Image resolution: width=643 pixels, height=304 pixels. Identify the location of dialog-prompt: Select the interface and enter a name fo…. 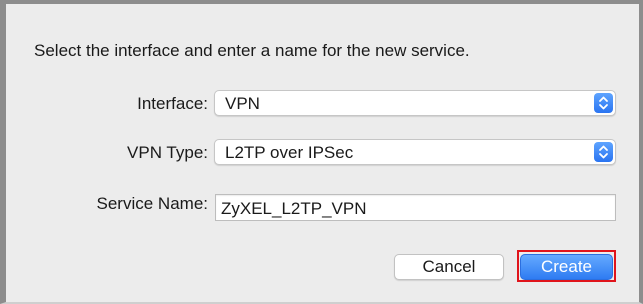
(252, 50).